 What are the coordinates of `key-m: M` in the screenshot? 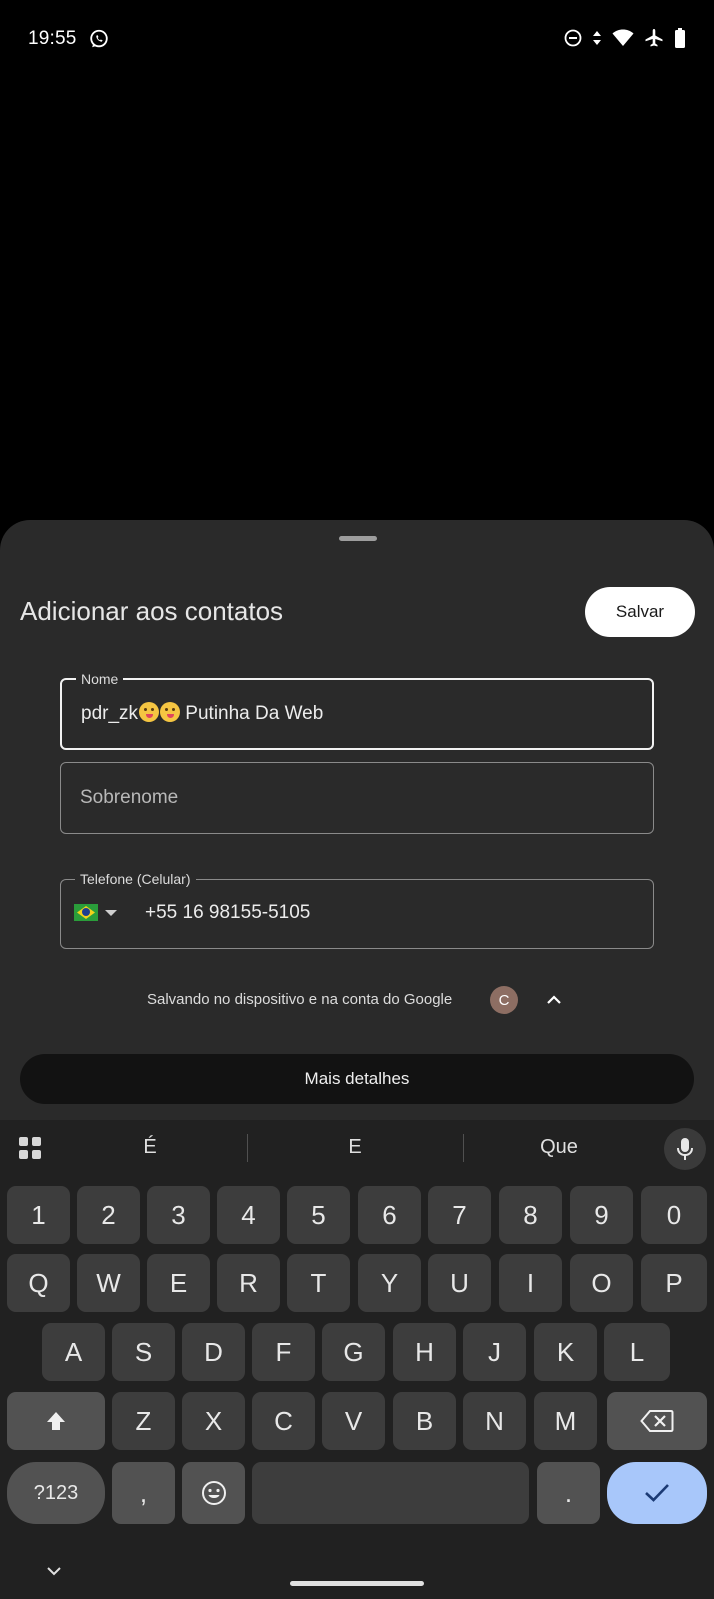 It's located at (565, 1421).